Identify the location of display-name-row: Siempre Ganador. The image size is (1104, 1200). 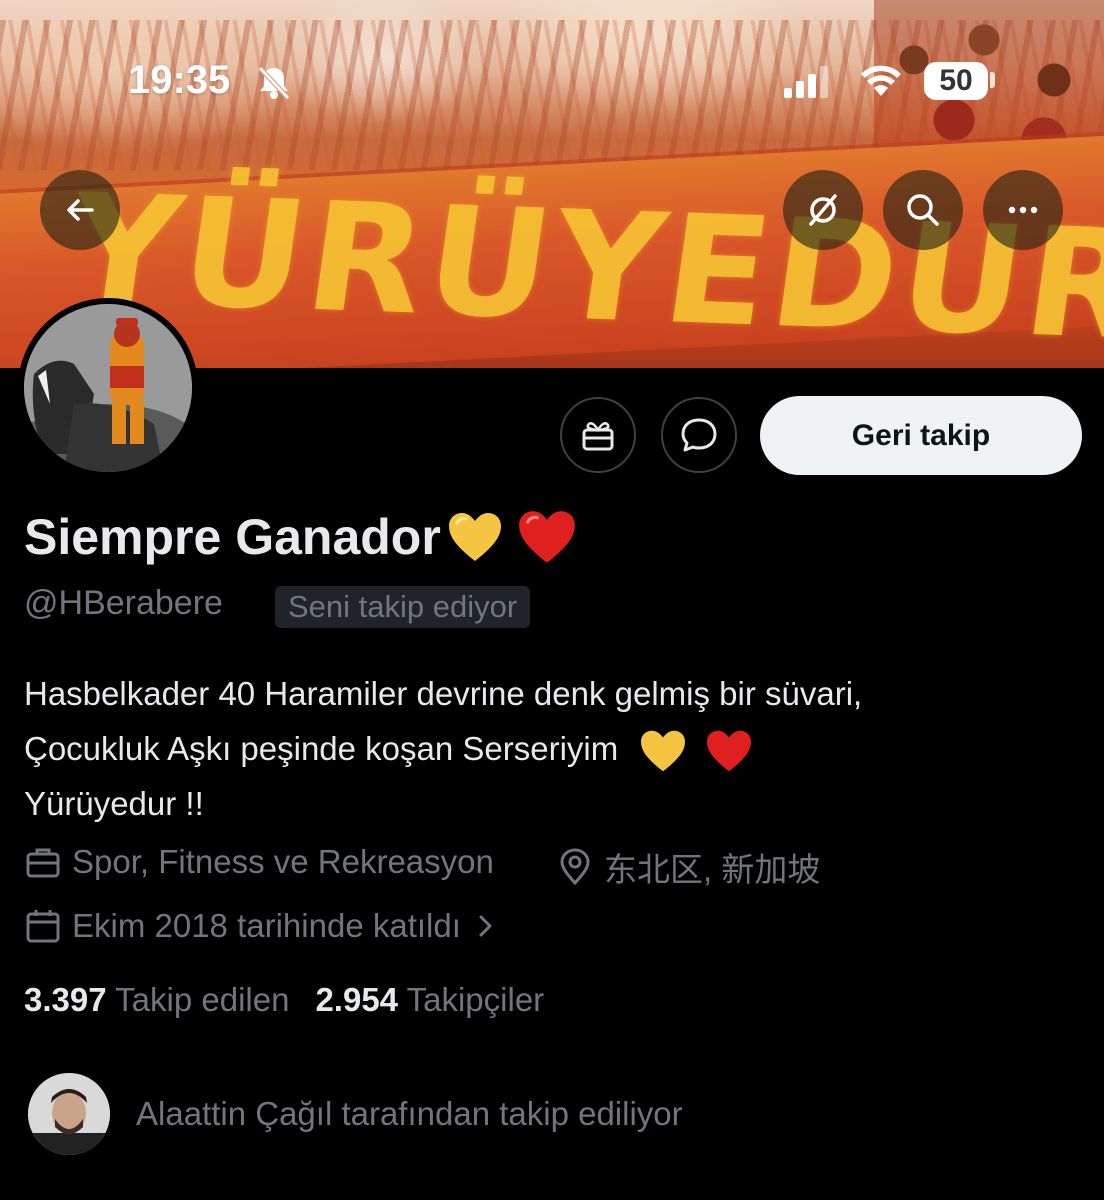
(300, 537).